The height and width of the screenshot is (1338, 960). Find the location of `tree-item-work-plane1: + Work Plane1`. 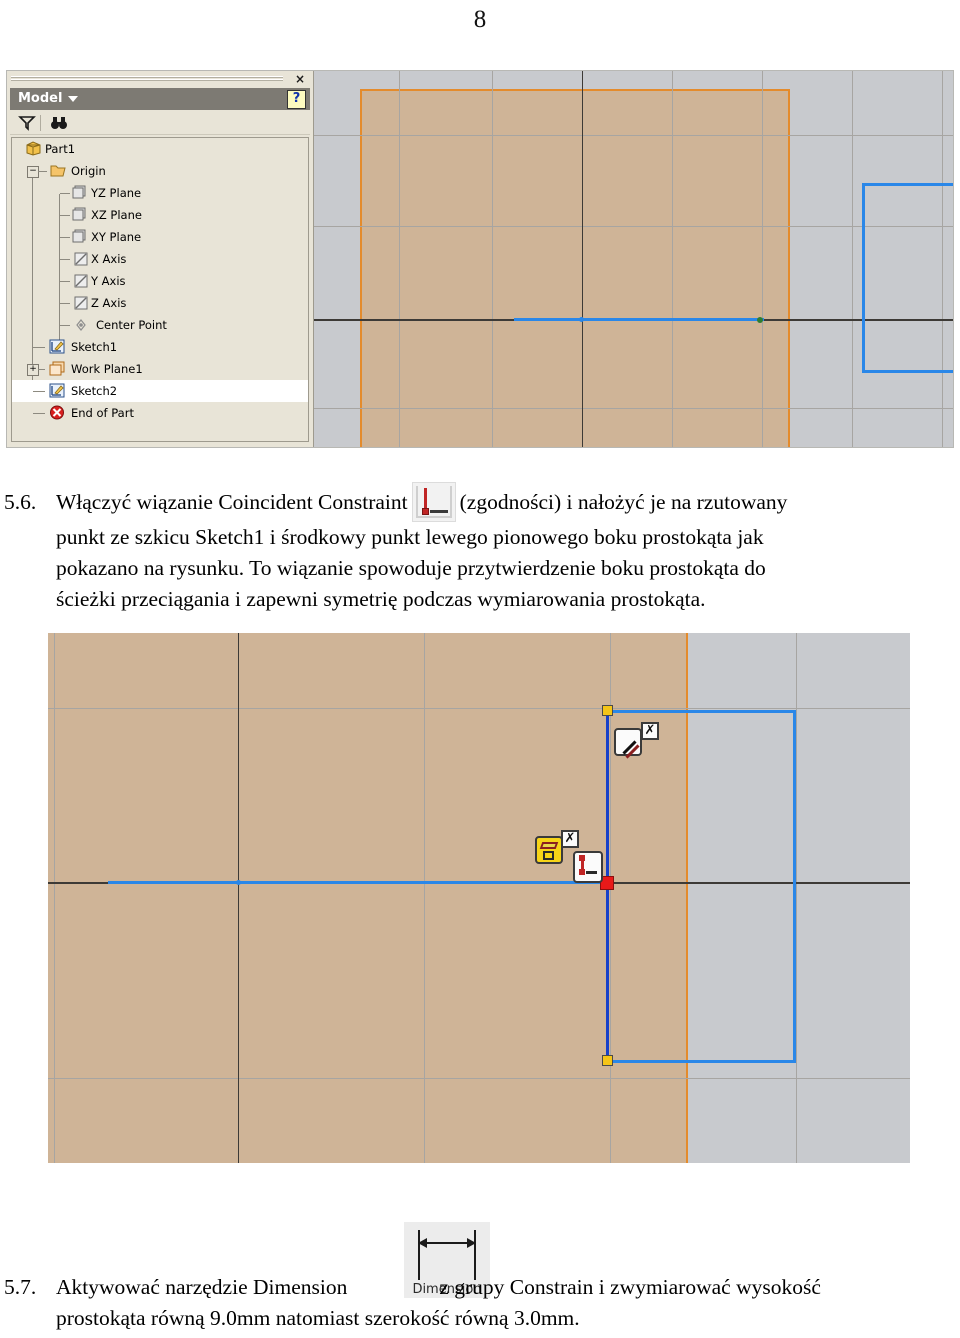

tree-item-work-plane1: + Work Plane1 is located at coordinates (160, 369).